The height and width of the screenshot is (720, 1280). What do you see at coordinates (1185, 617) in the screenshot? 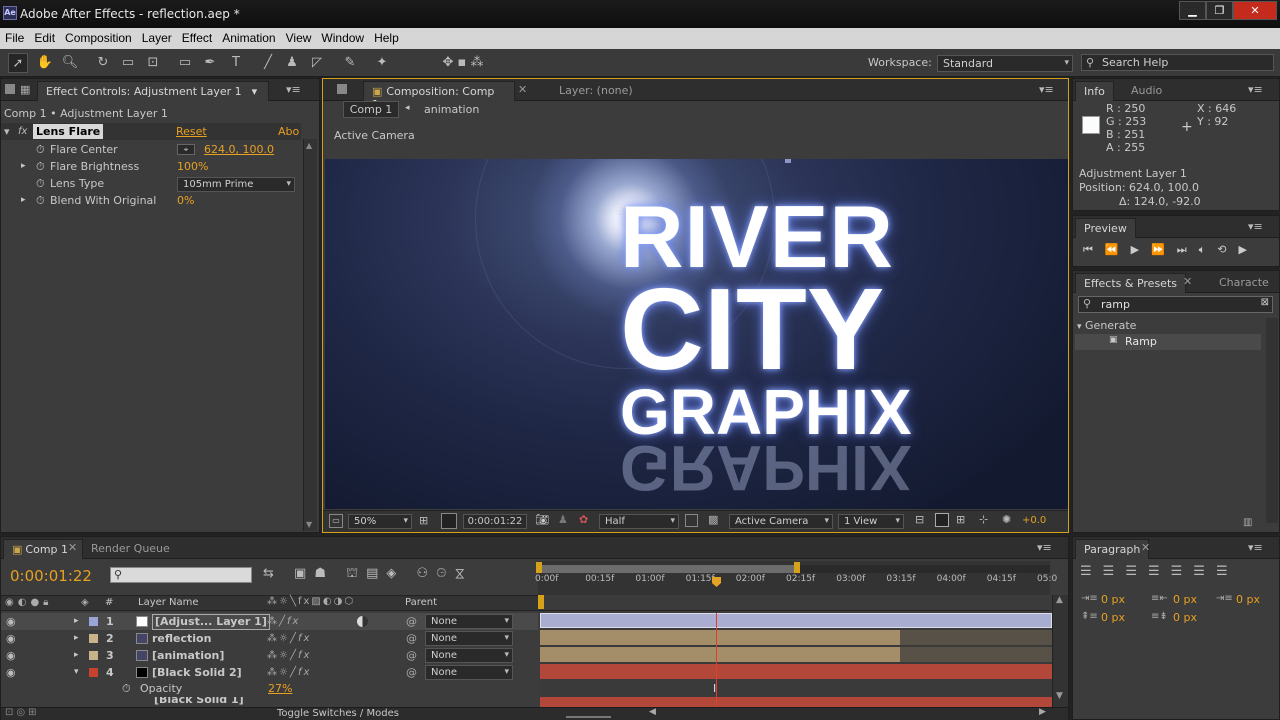
I see `space-after-value: 0 px` at bounding box center [1185, 617].